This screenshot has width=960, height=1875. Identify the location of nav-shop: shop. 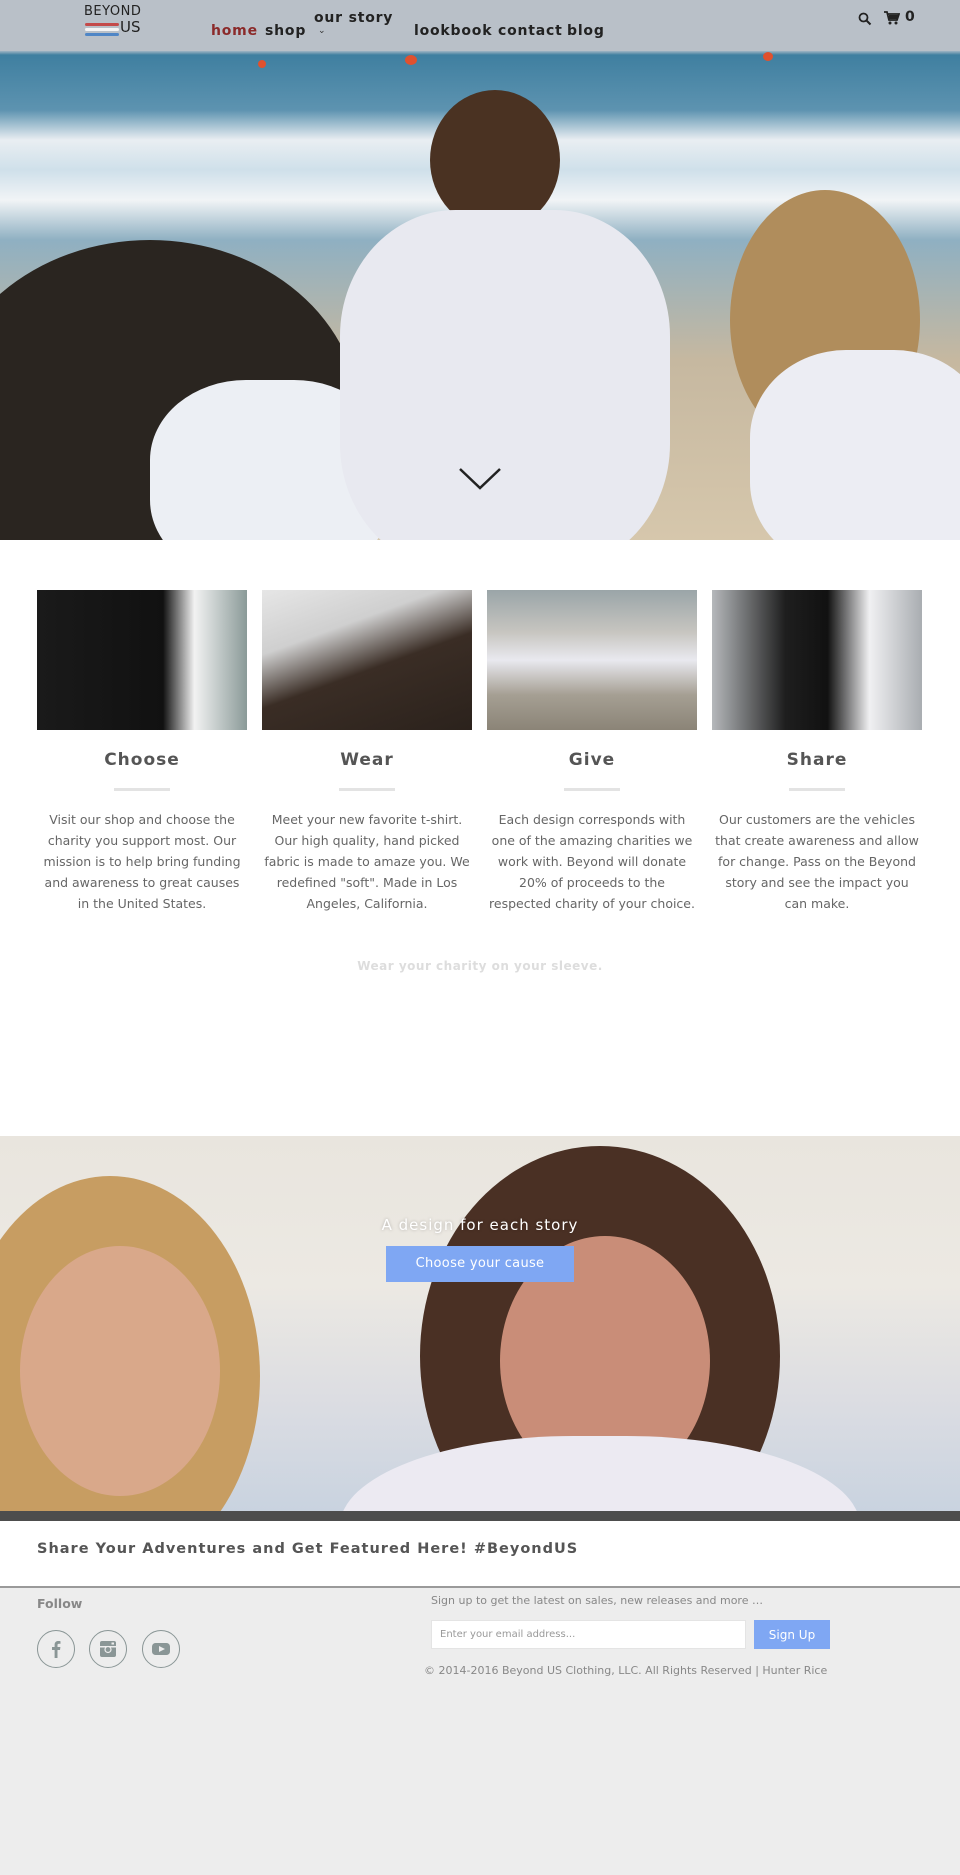
(285, 31).